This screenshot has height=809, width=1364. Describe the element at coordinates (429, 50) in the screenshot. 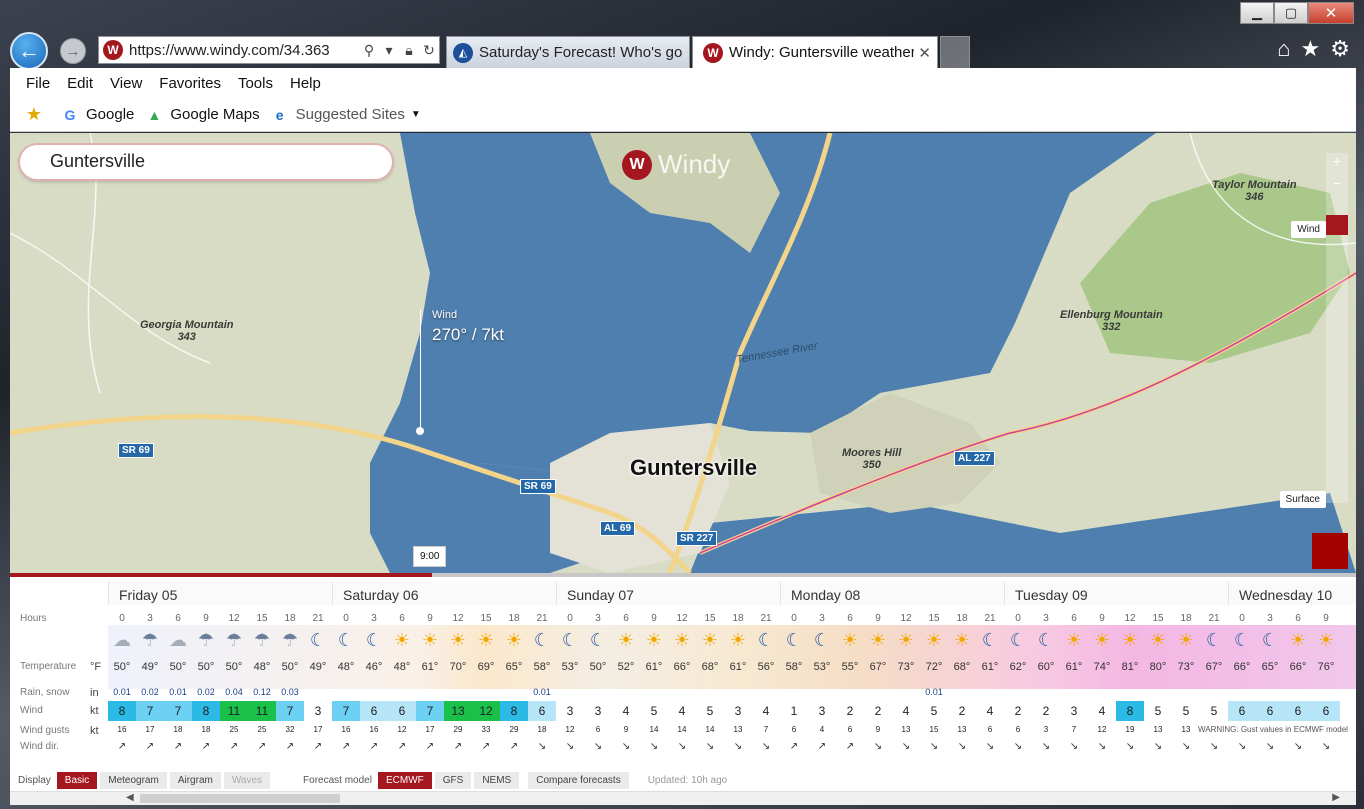

I see `refresh-icon: ↻` at that location.